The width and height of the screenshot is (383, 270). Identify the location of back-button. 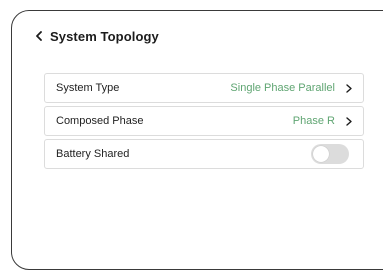
(39, 36).